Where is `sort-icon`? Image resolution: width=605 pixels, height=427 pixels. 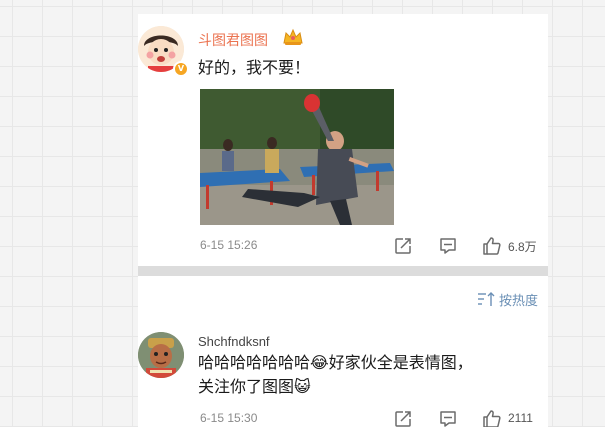 sort-icon is located at coordinates (486, 299).